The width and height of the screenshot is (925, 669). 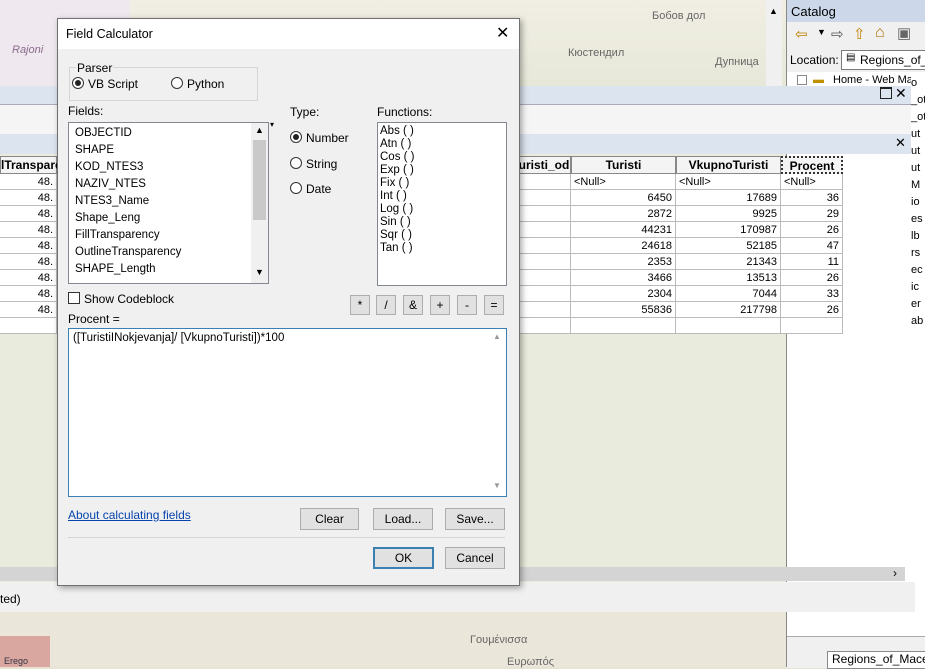 I want to click on table-cell: 17689, so click(x=728, y=198).